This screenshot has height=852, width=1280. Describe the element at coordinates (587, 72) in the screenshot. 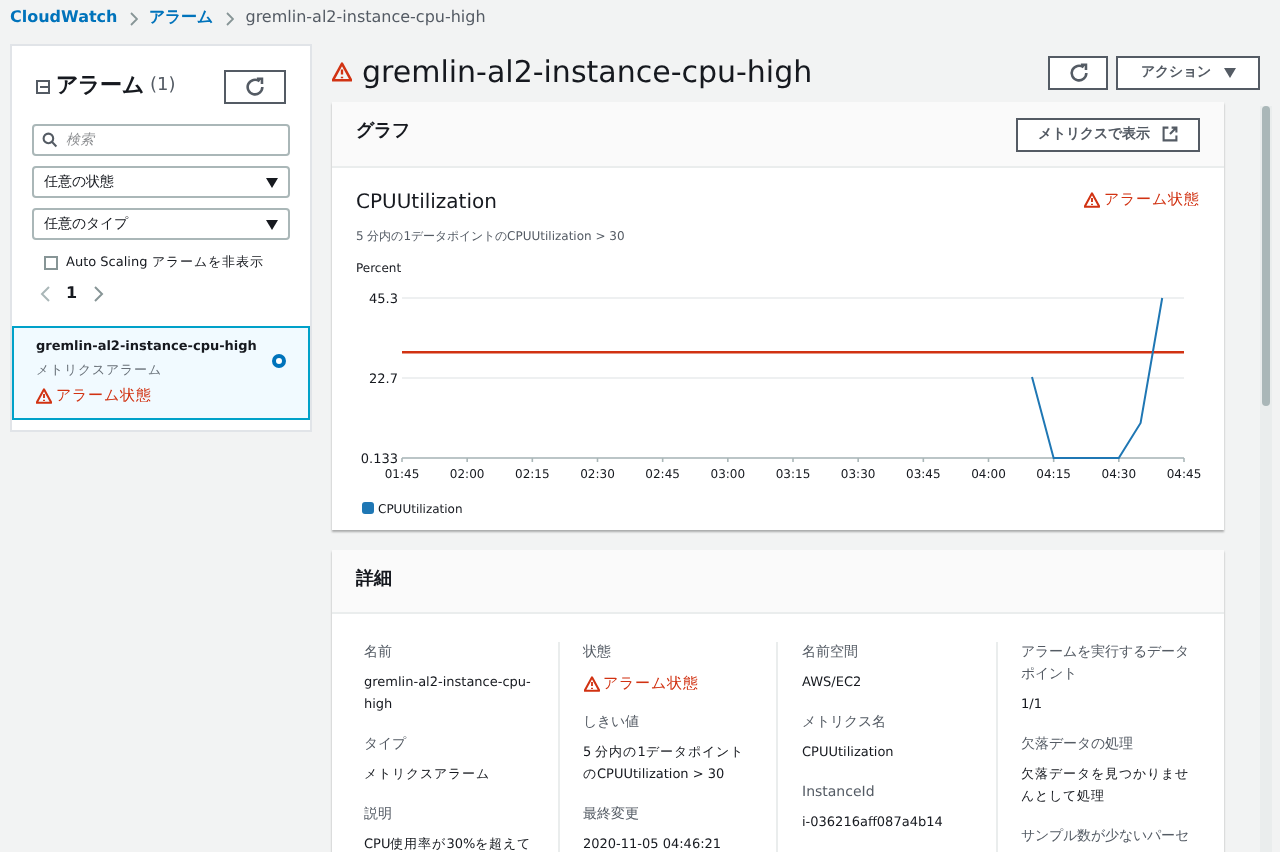

I see `page-title: gremlin-al2-instance-cpu-high` at that location.